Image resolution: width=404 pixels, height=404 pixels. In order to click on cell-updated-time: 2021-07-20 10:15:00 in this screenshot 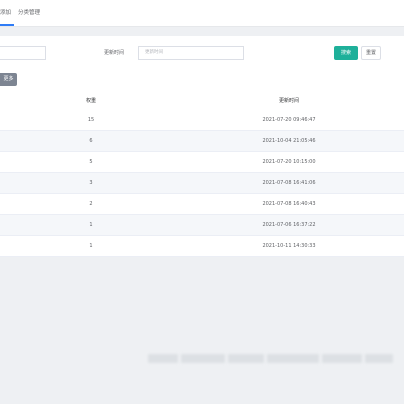, I will do `click(289, 162)`.